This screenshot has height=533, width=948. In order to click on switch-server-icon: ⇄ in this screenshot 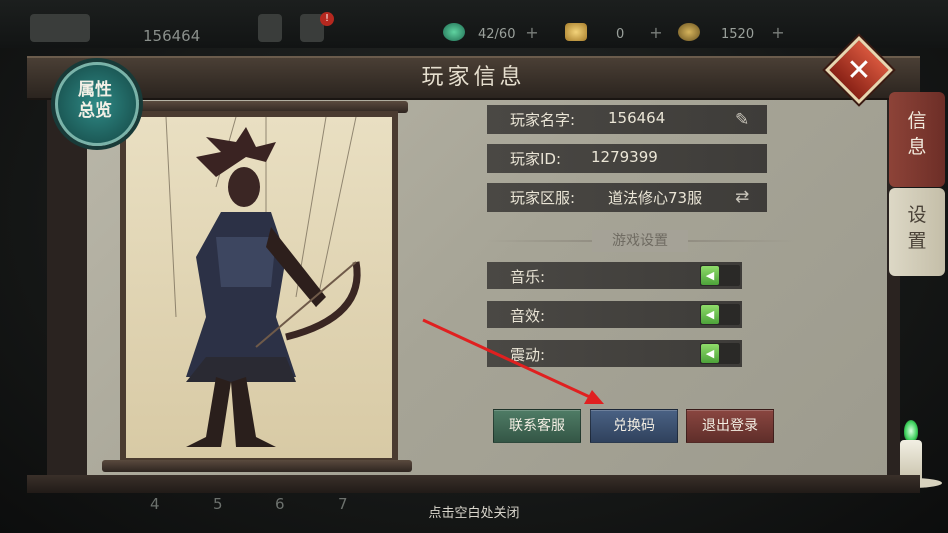, I will do `click(742, 197)`.